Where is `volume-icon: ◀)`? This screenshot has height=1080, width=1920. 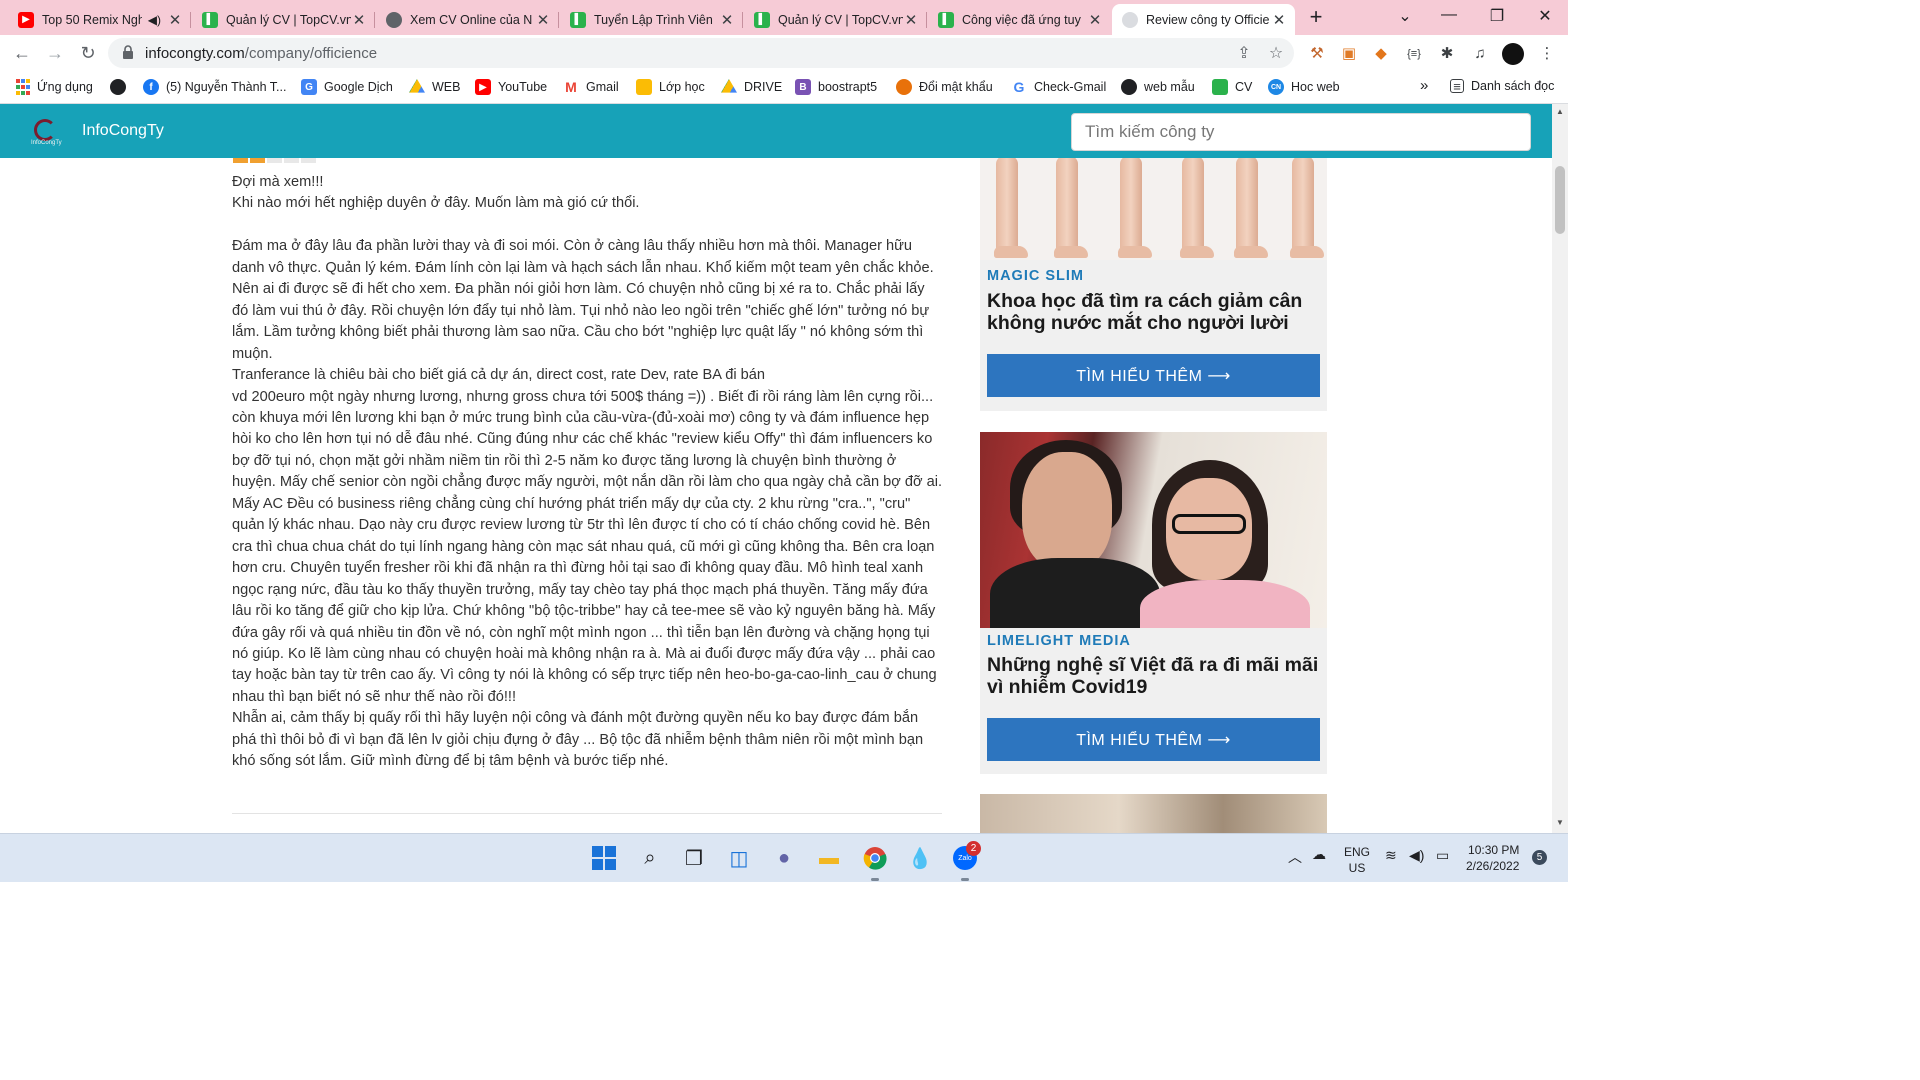
volume-icon: ◀) is located at coordinates (1416, 855).